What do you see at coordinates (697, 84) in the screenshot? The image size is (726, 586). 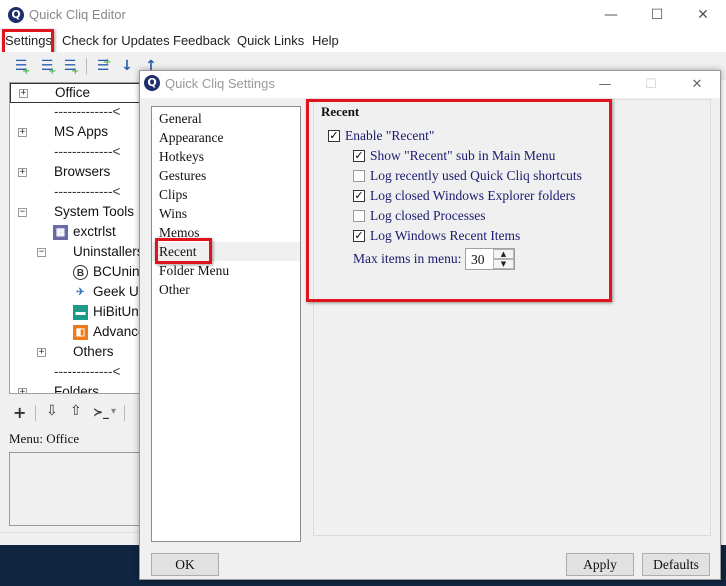 I see `dialog-close-button: ✕` at bounding box center [697, 84].